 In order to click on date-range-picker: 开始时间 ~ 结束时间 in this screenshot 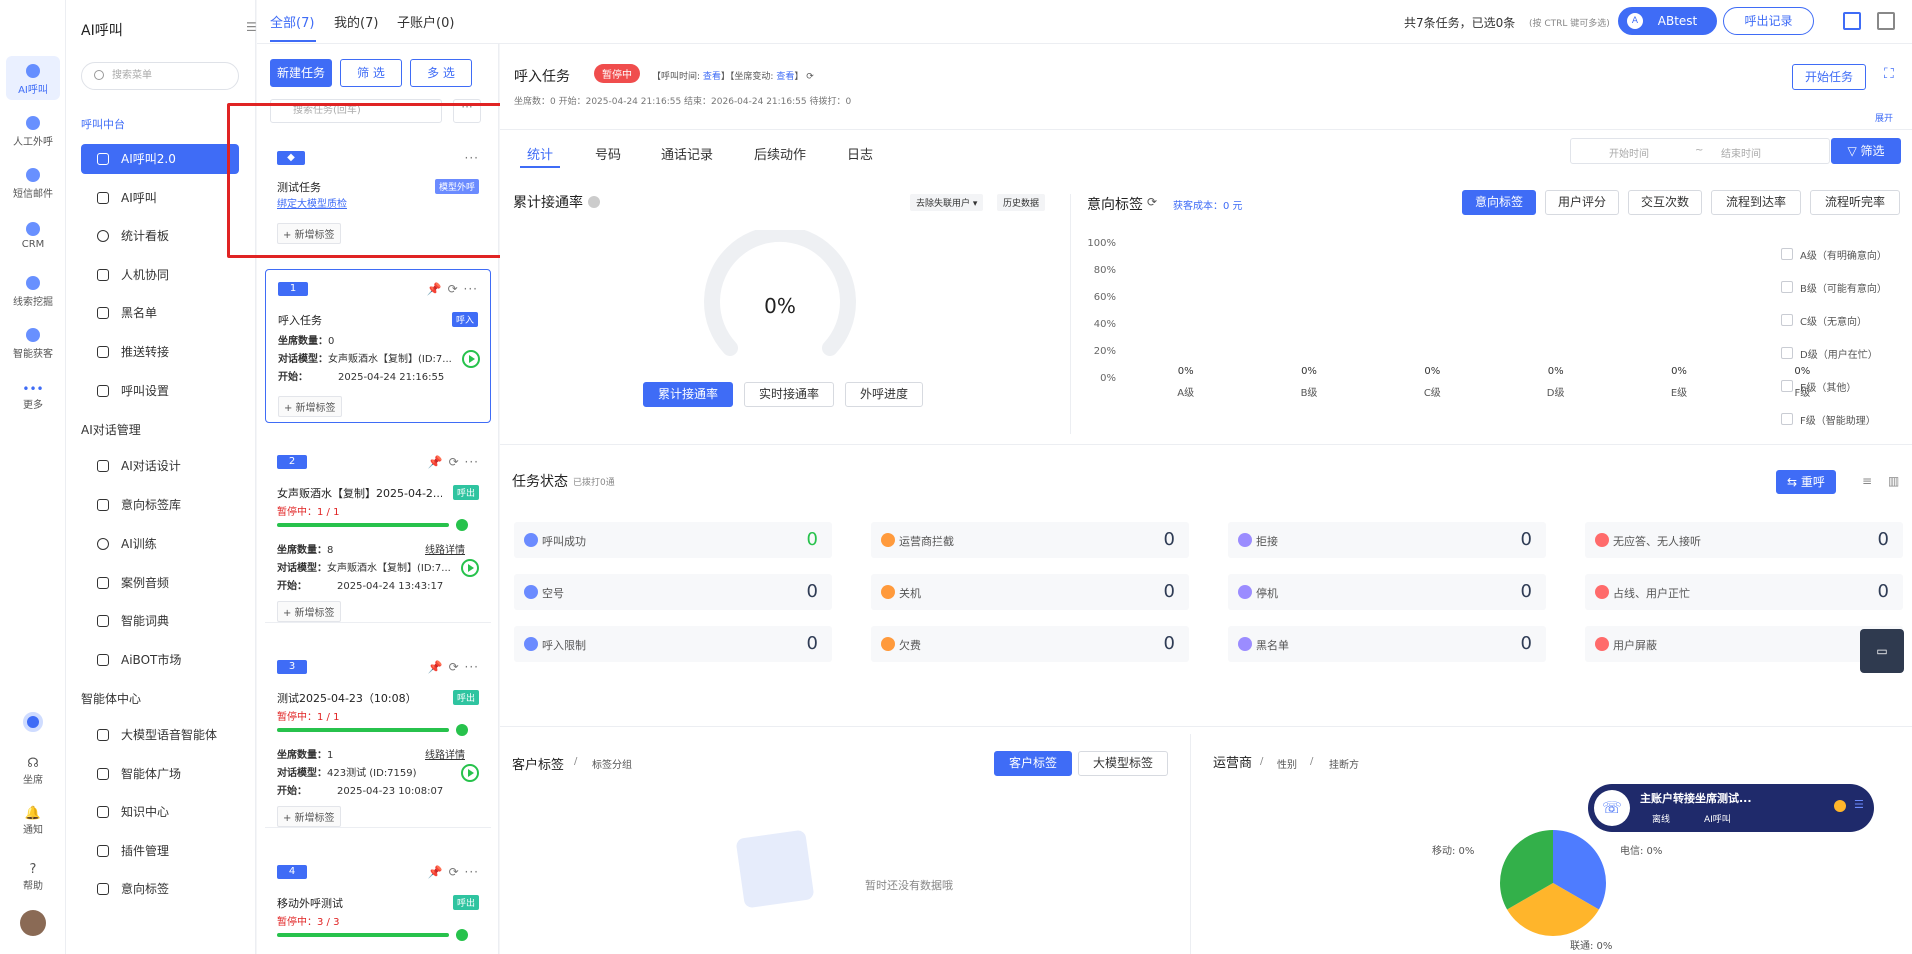, I will do `click(1700, 151)`.